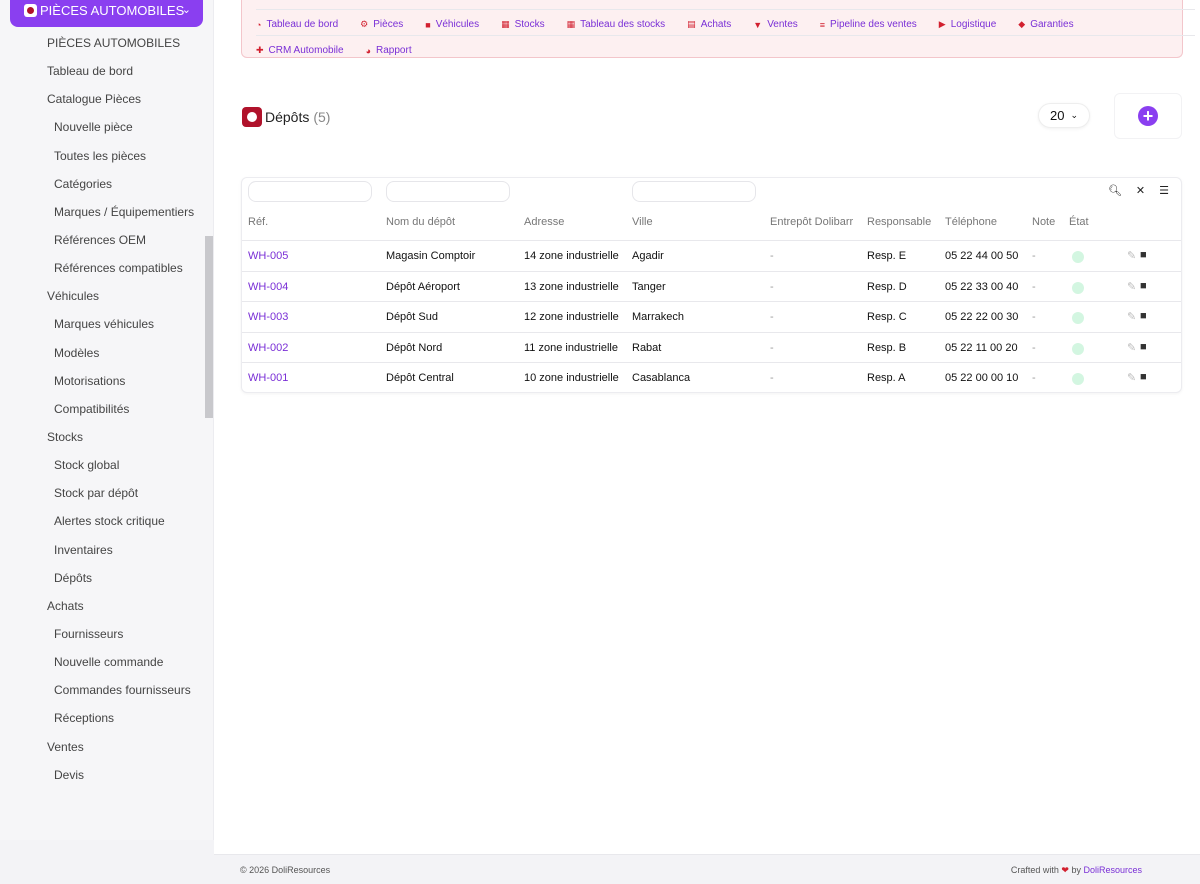  What do you see at coordinates (300, 51) in the screenshot?
I see `top-menu-link: ✚ CRM Automobile` at bounding box center [300, 51].